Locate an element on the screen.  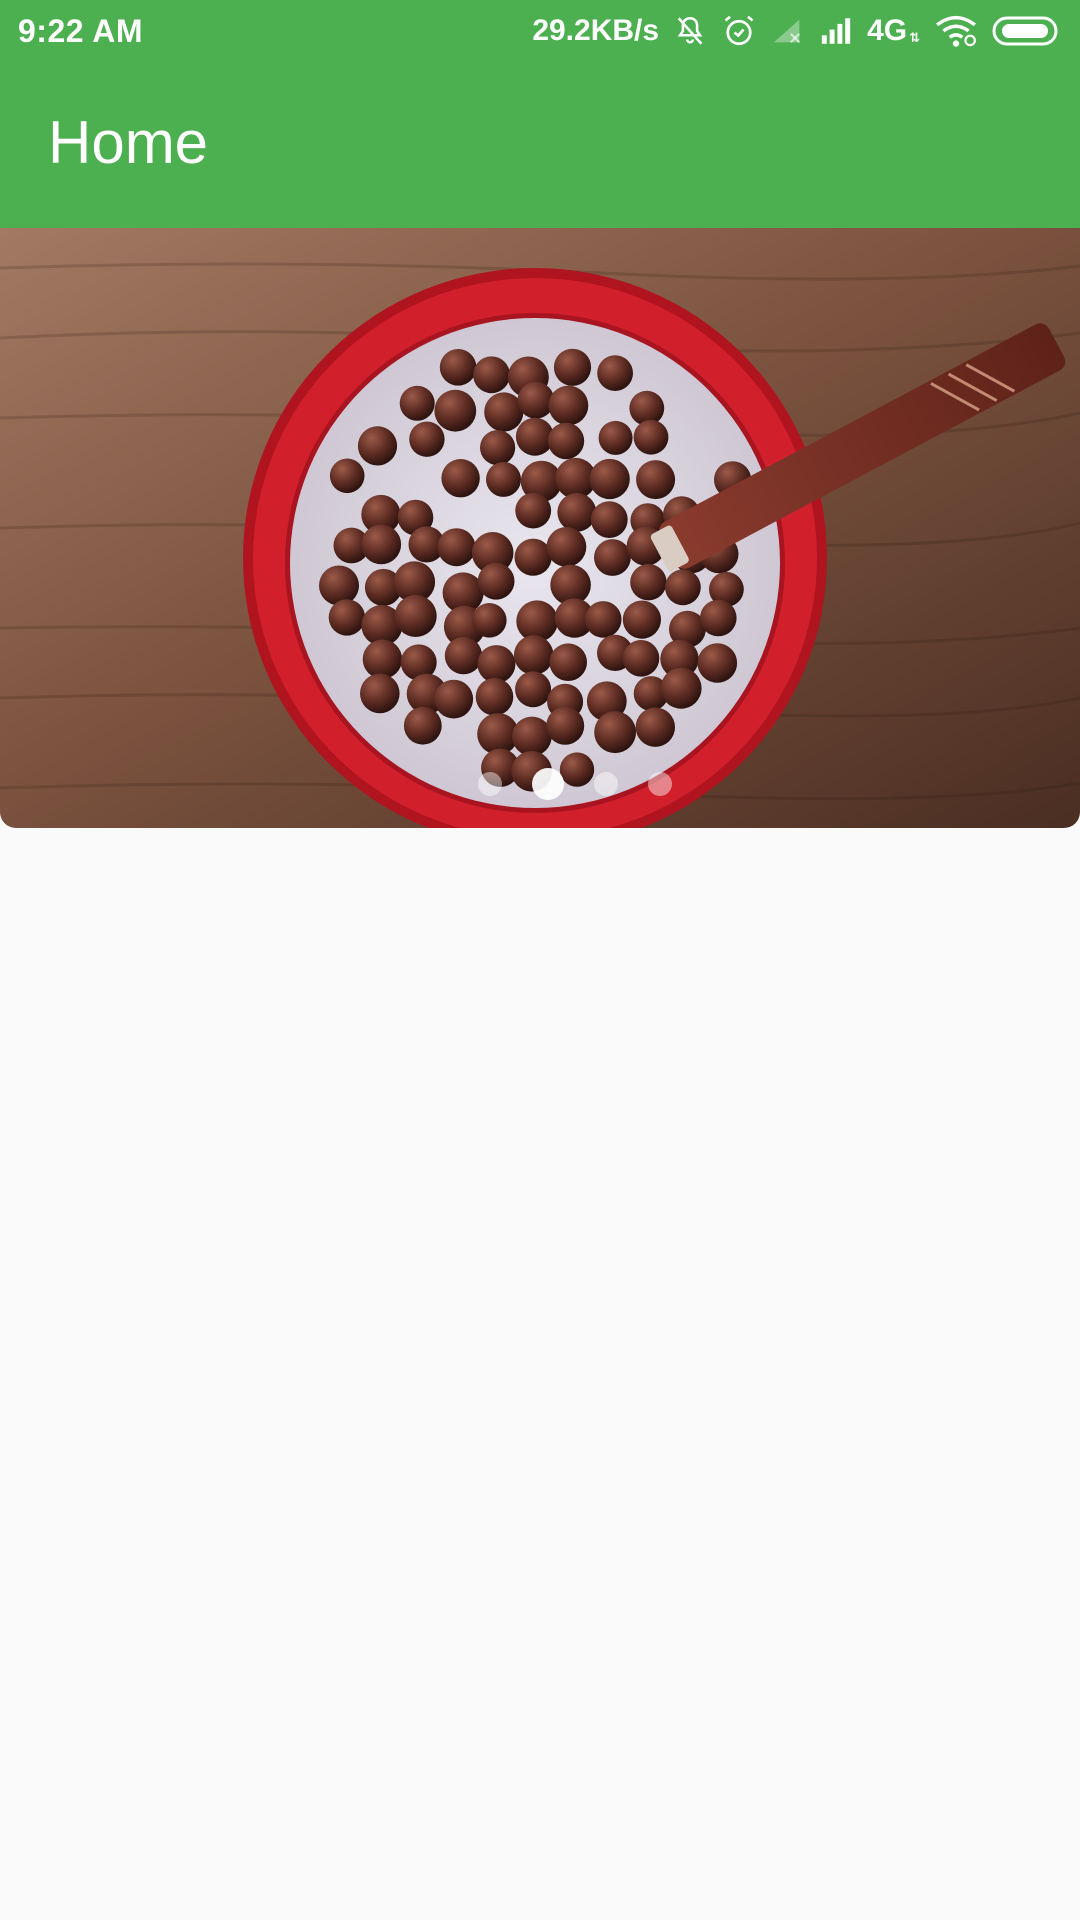
alarm-icon is located at coordinates (739, 31).